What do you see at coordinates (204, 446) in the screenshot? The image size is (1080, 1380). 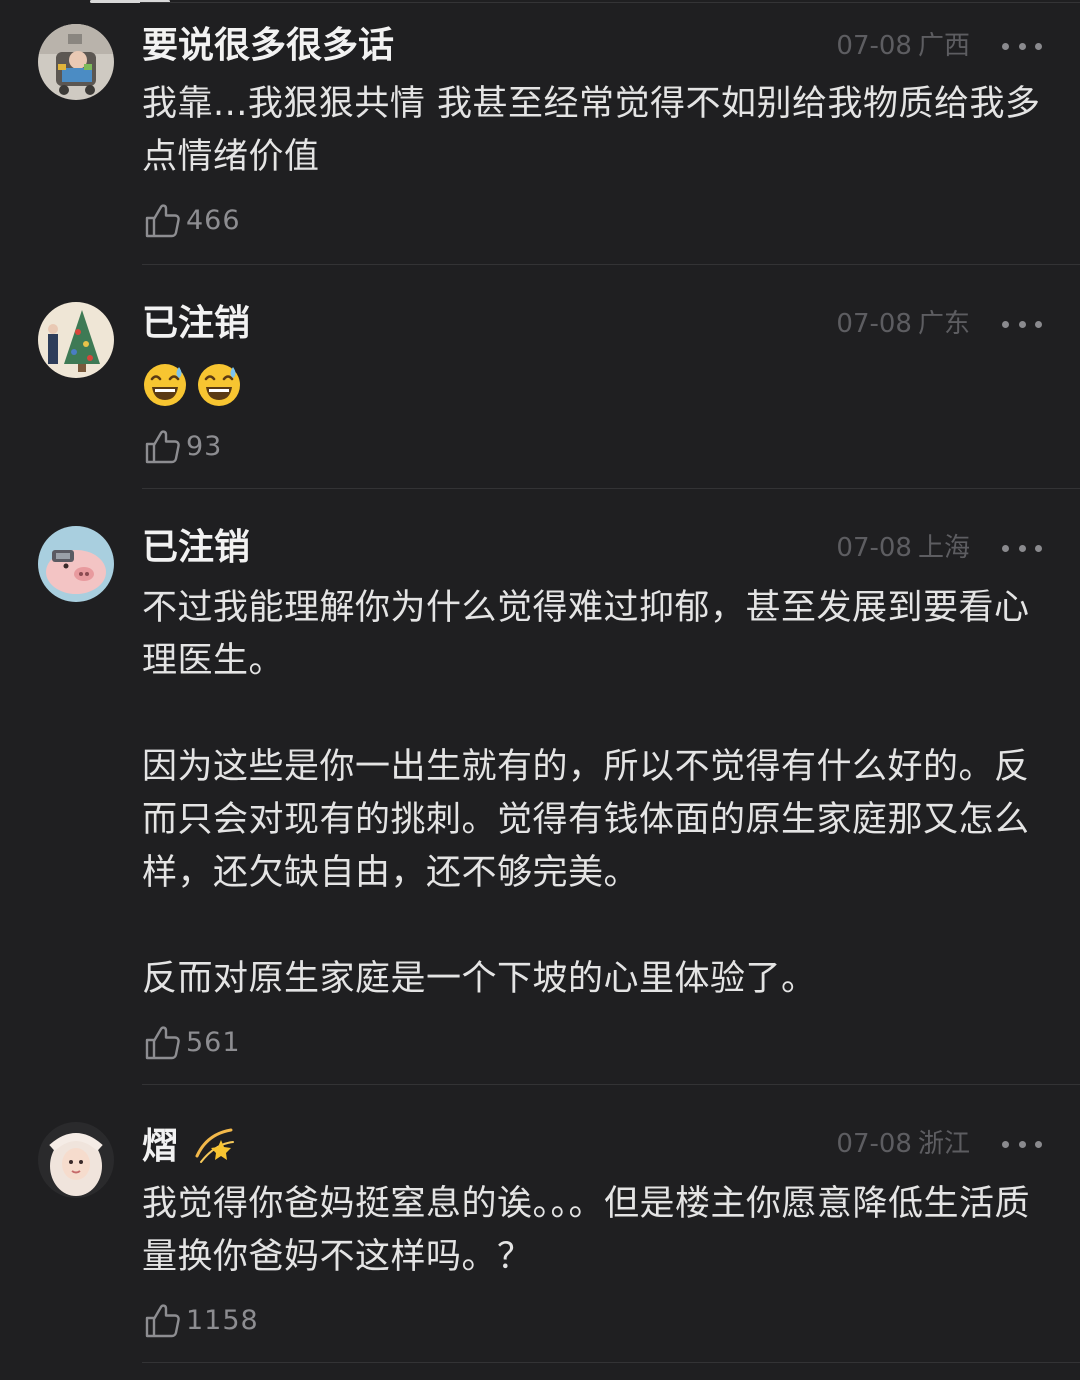 I see `like-count: 93` at bounding box center [204, 446].